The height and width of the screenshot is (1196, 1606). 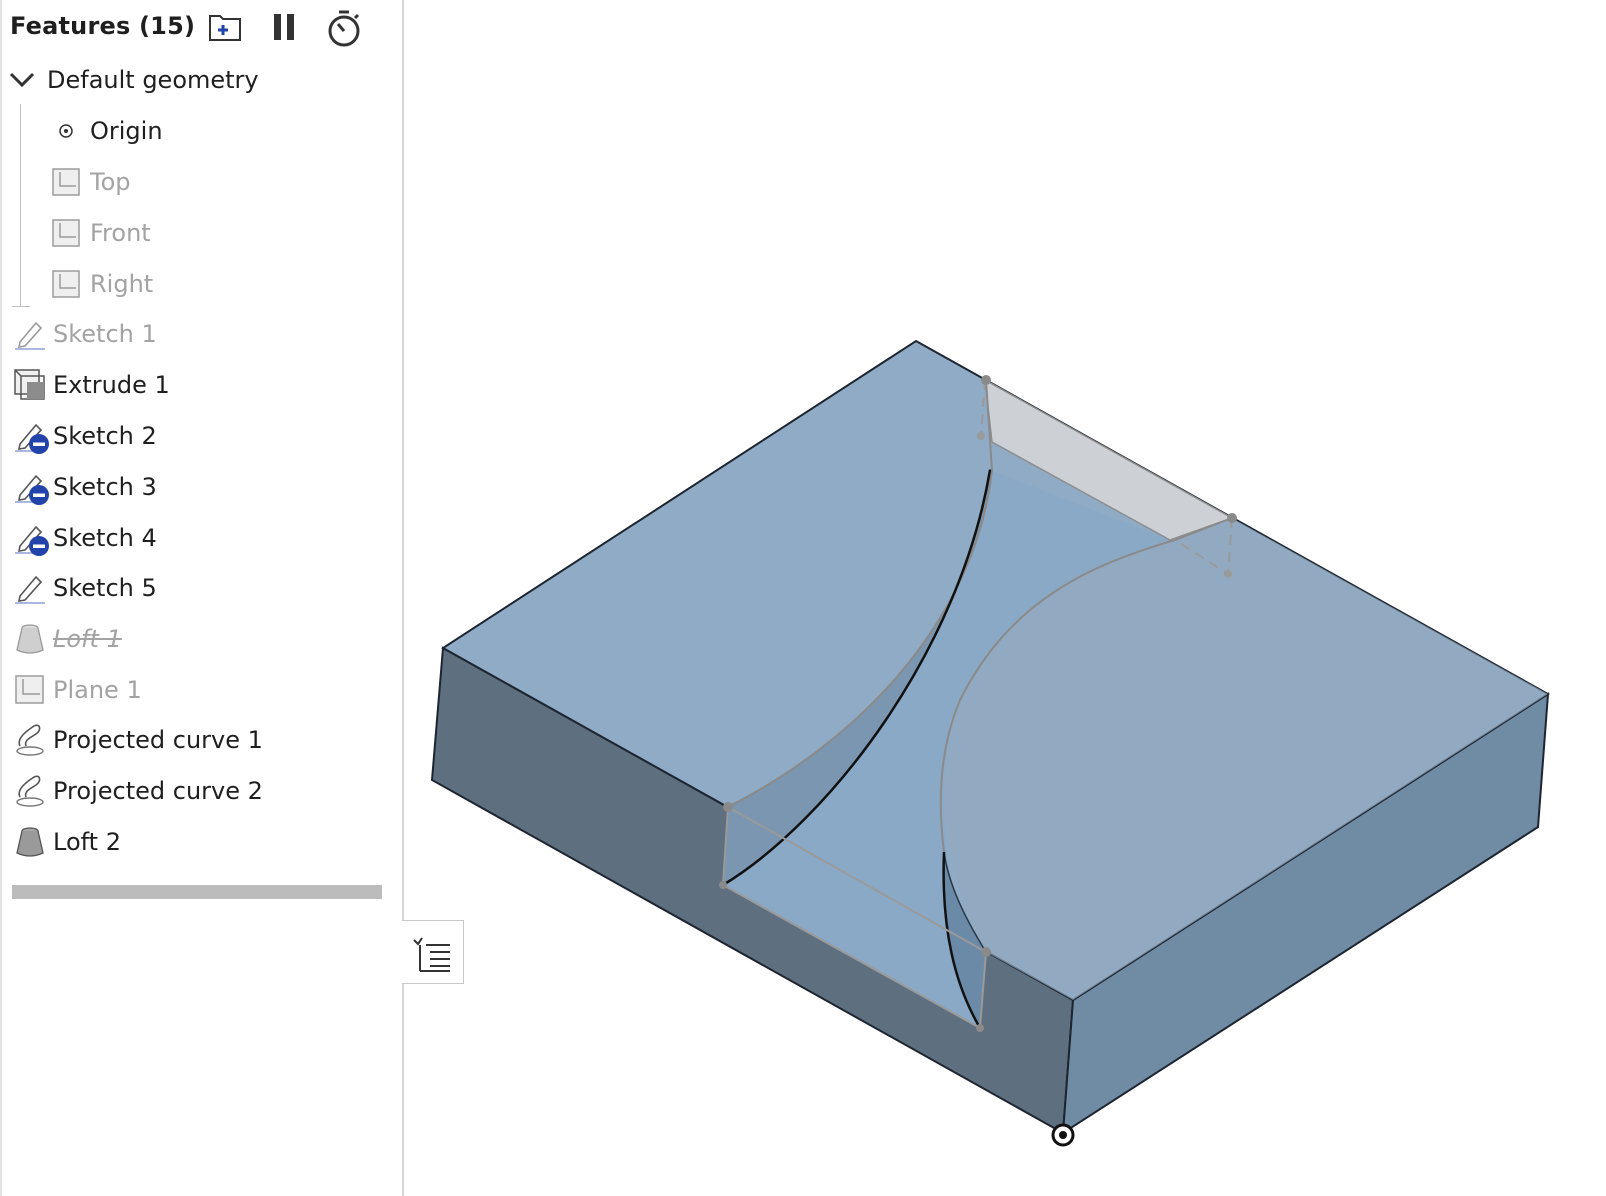 I want to click on feature-loft-1: Loft 1, so click(x=68, y=639).